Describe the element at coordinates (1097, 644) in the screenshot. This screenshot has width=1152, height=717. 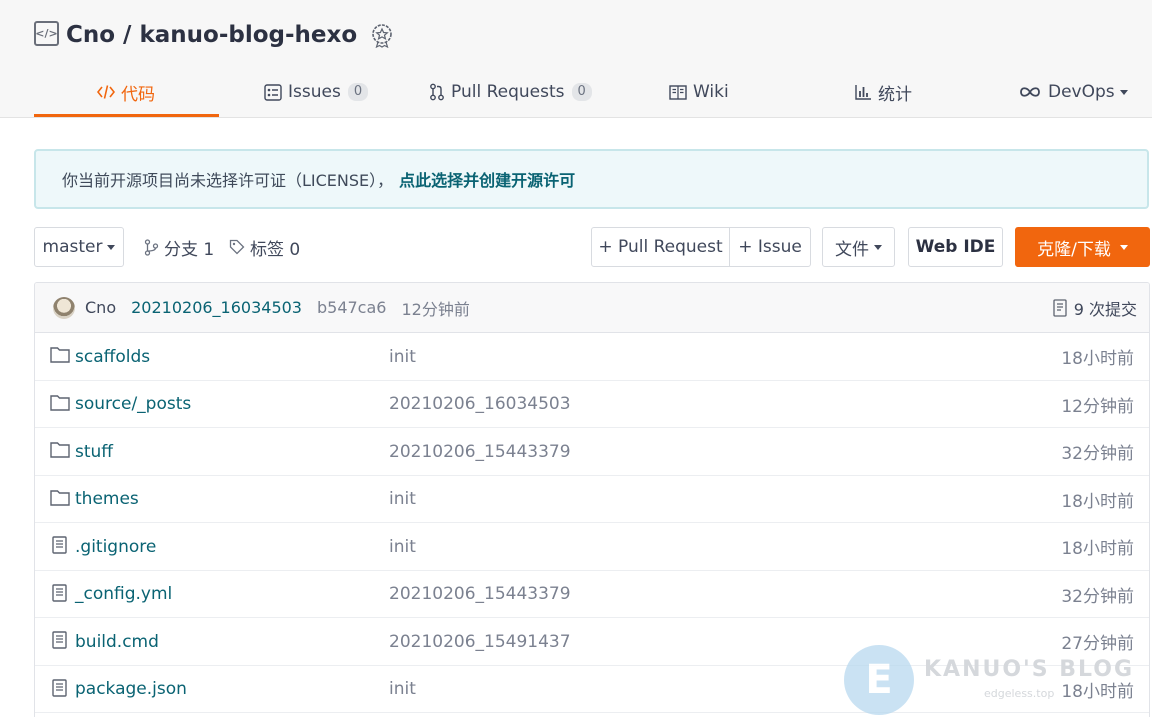
I see `file-commit-time: 27分钟前` at that location.